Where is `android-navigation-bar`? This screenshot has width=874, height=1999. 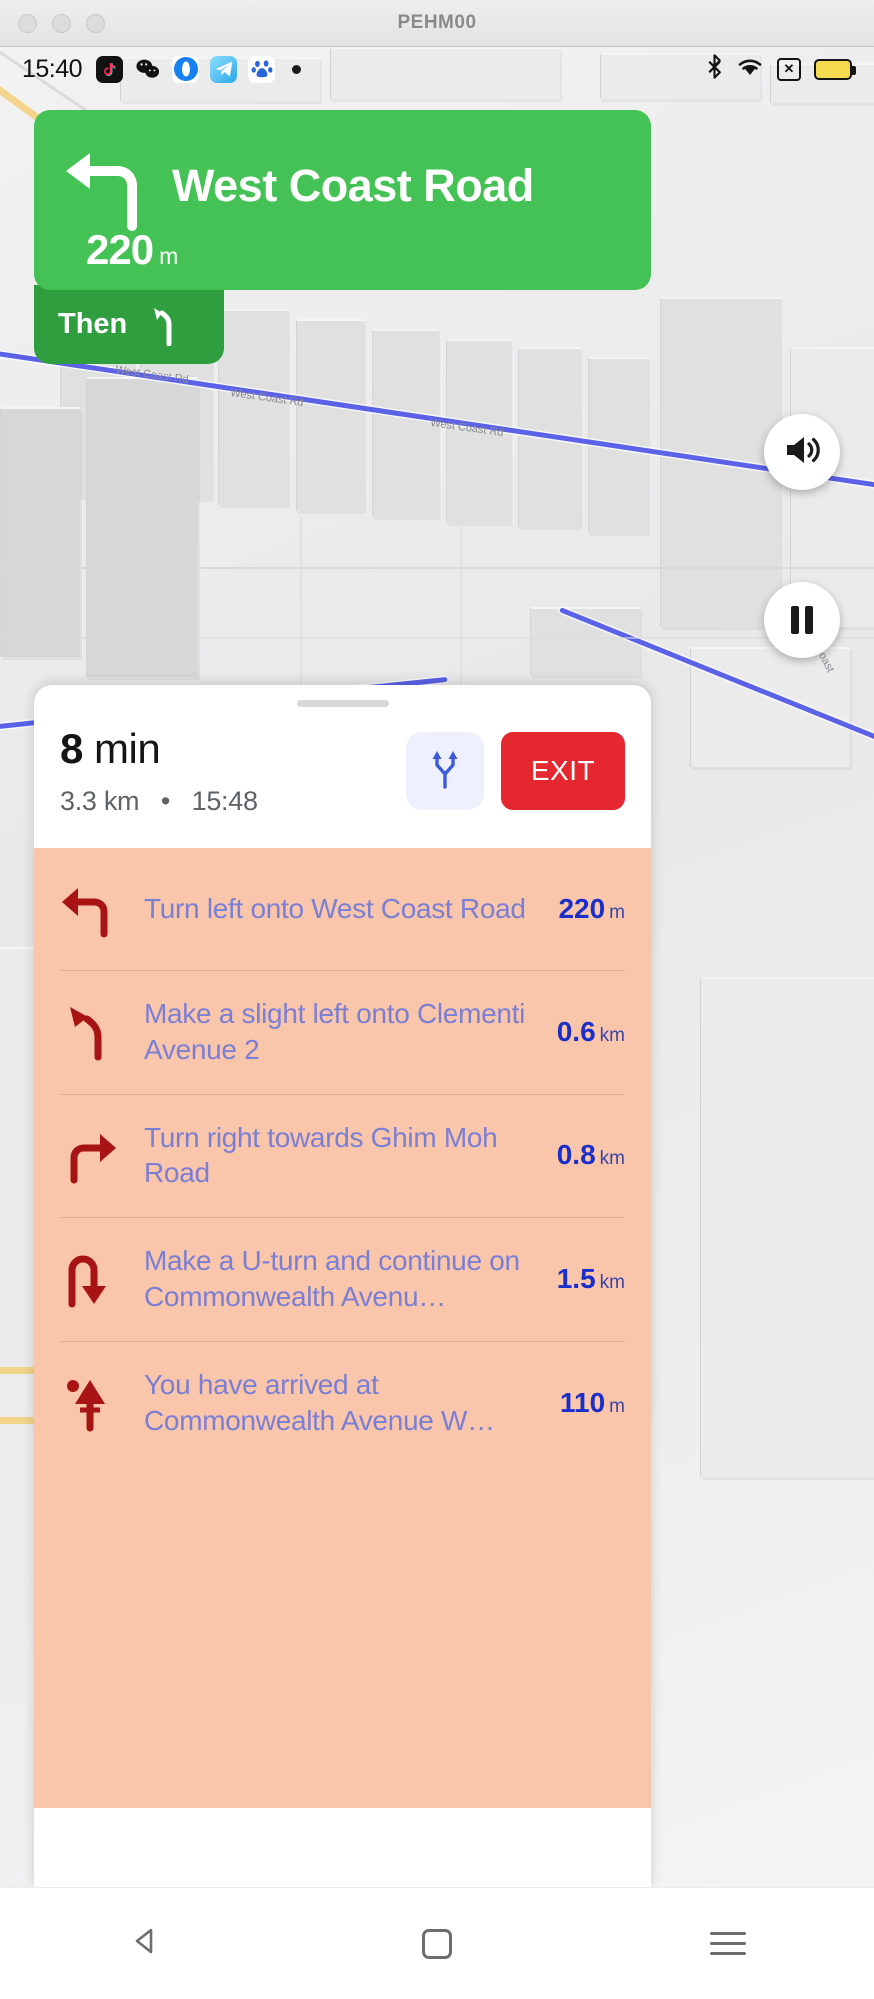
android-navigation-bar is located at coordinates (437, 1943).